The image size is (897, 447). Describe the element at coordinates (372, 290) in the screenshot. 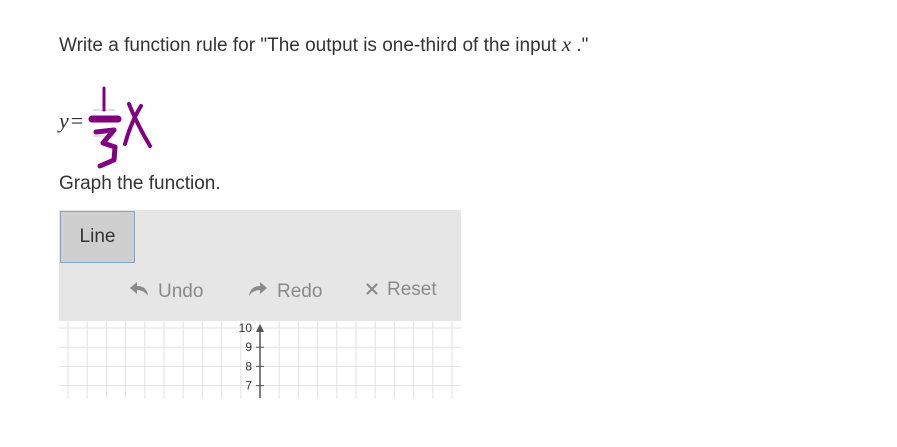

I see `close-x-icon` at that location.